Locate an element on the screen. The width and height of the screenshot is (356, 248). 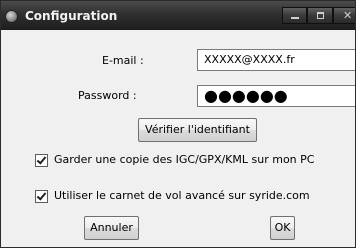
password-label: Password : is located at coordinates (107, 95).